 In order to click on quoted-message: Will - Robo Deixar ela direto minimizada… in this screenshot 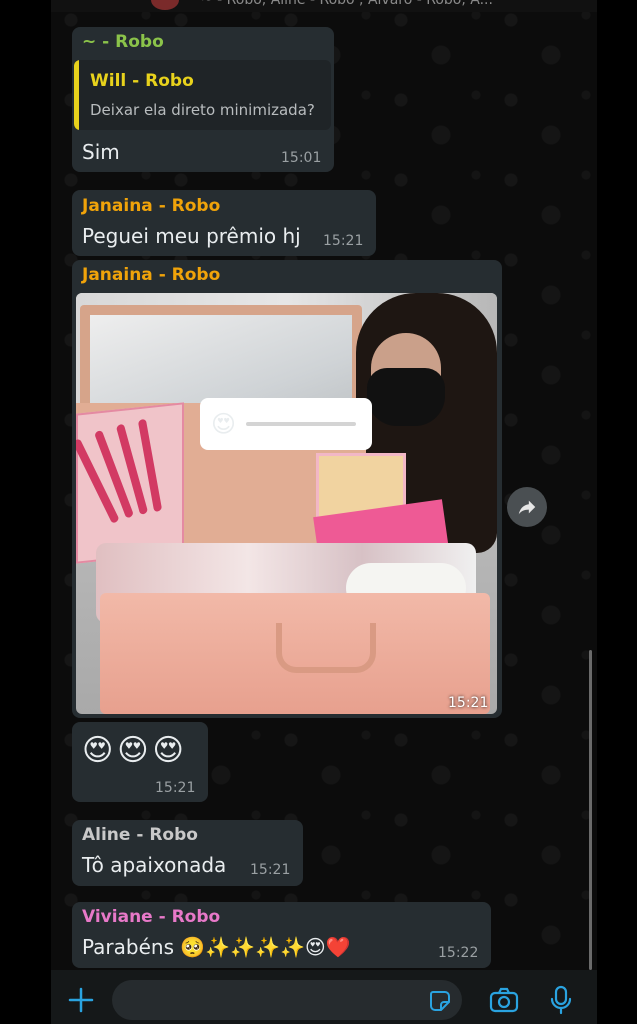, I will do `click(202, 95)`.